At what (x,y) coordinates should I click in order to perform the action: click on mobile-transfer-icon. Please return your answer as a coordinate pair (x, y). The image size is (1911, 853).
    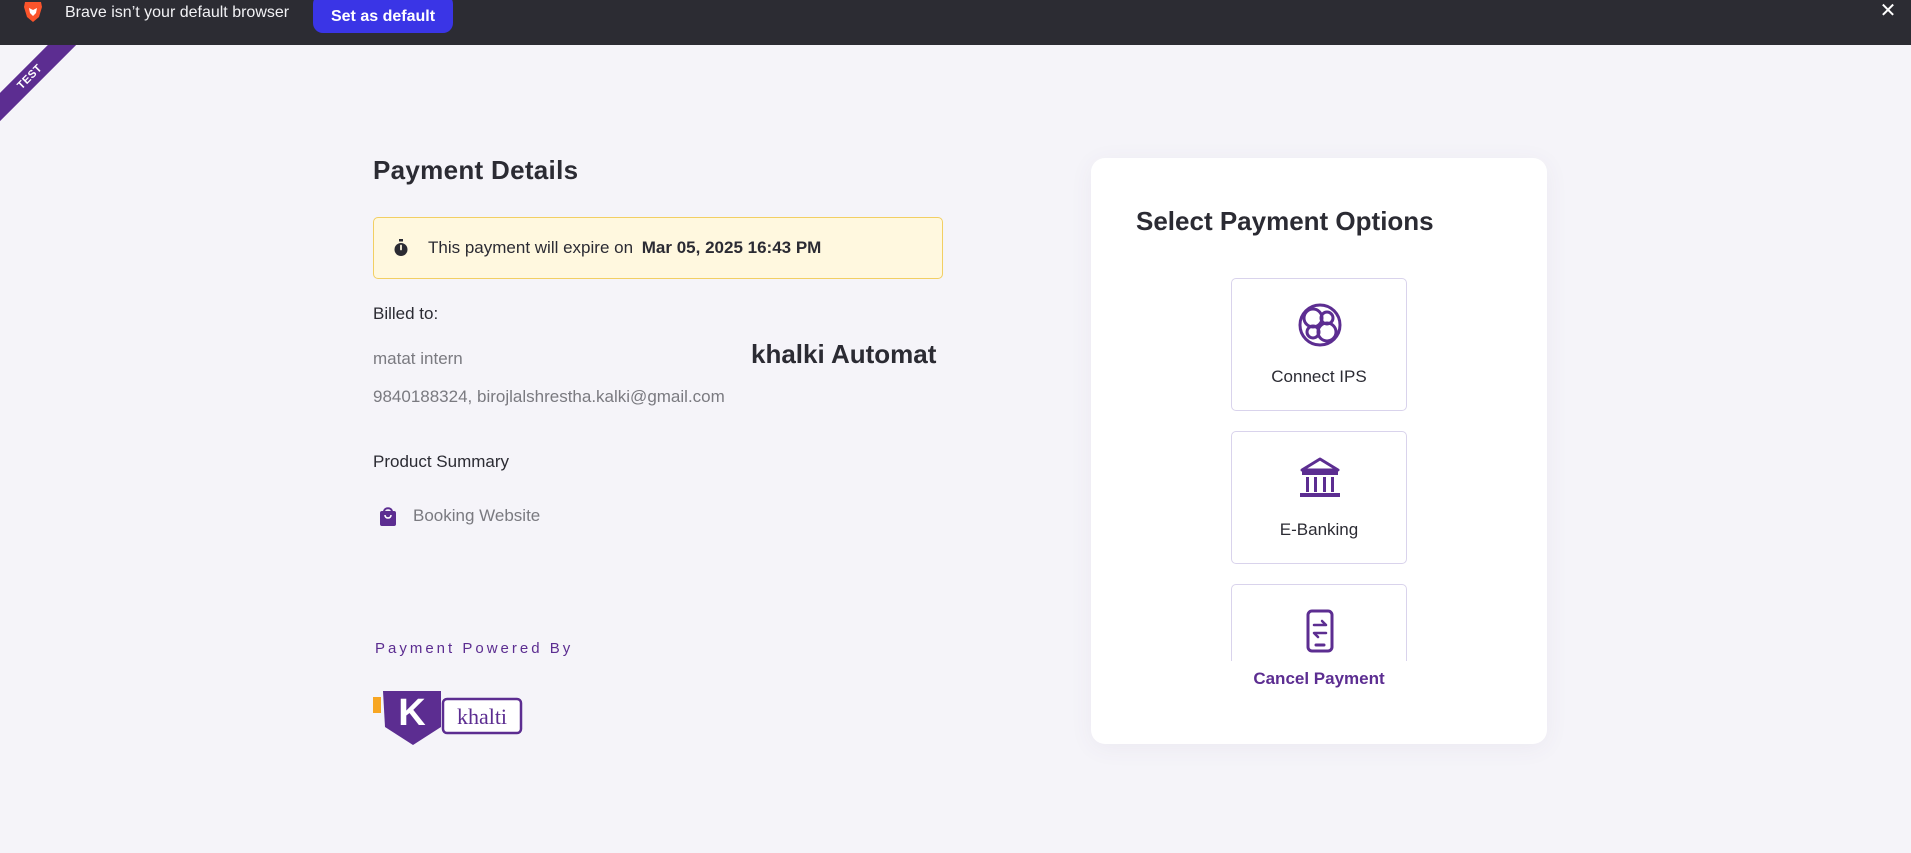
    Looking at the image, I should click on (1320, 631).